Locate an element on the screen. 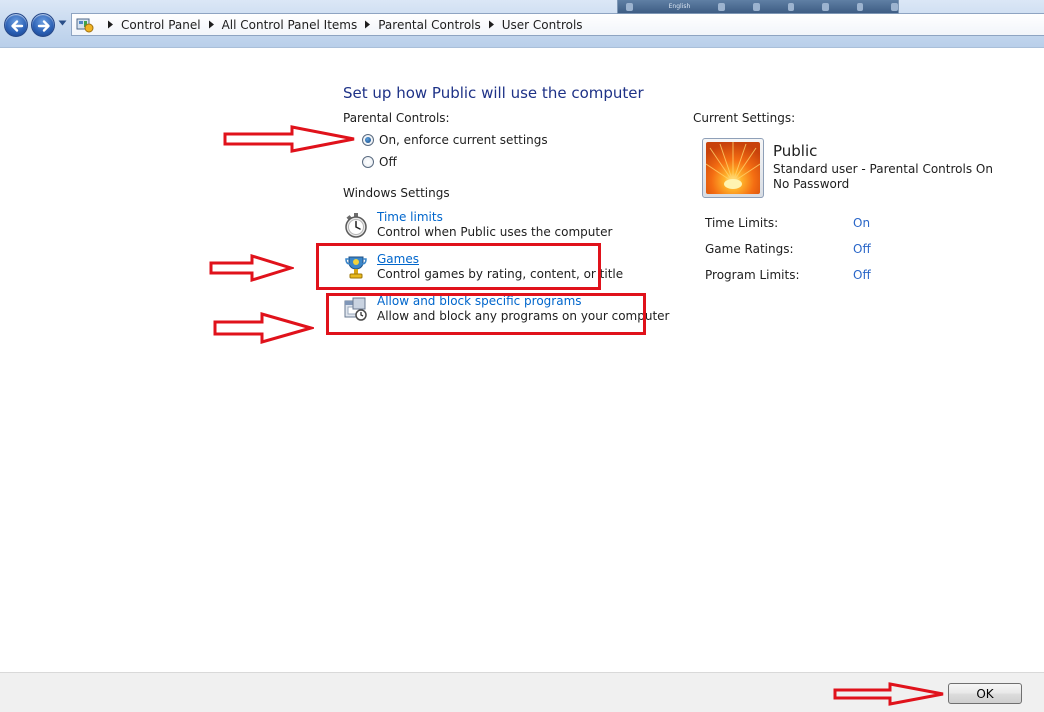  program-limits-status-value: Off is located at coordinates (862, 275).